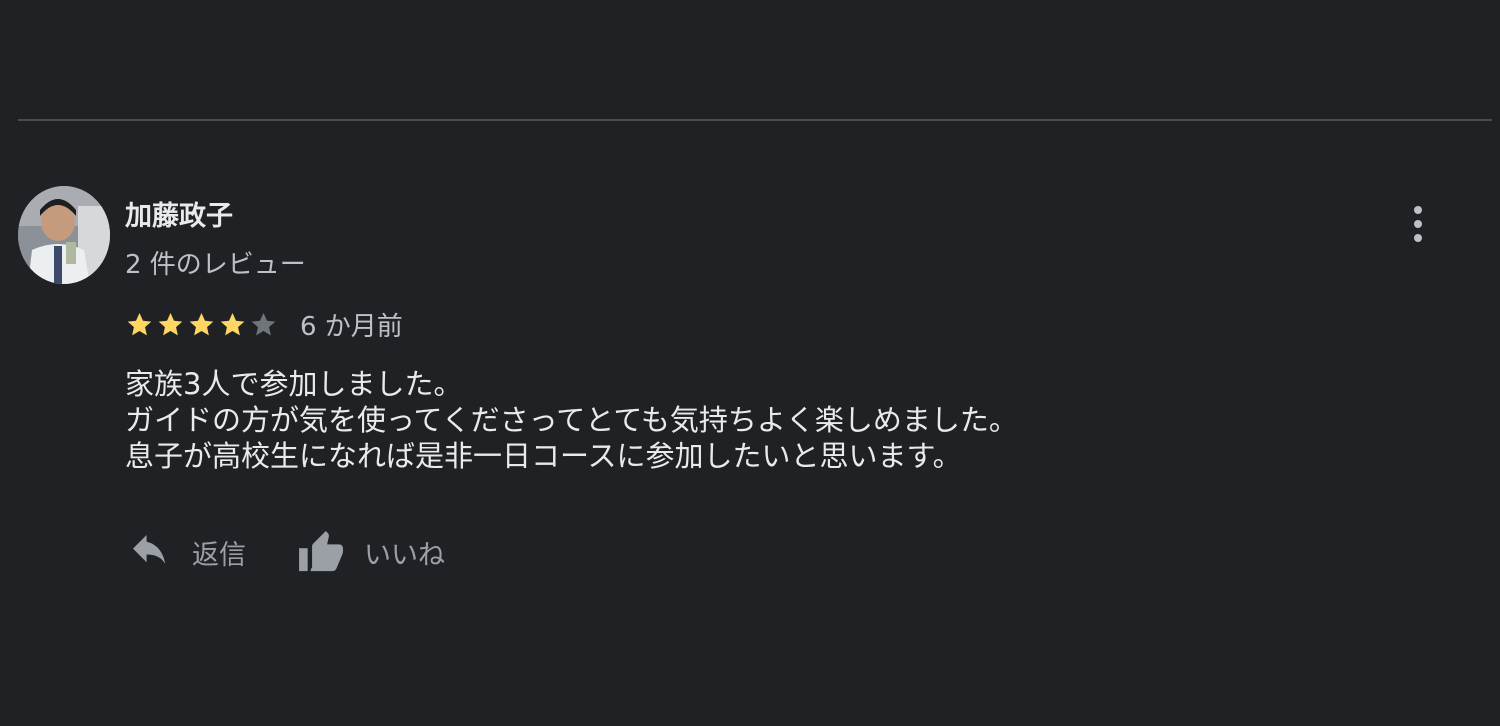  Describe the element at coordinates (322, 552) in the screenshot. I see `thumb-up-icon` at that location.